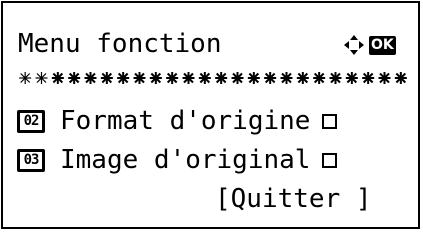 The width and height of the screenshot is (423, 240). I want to click on navigation-hint: OK, so click(369, 45).